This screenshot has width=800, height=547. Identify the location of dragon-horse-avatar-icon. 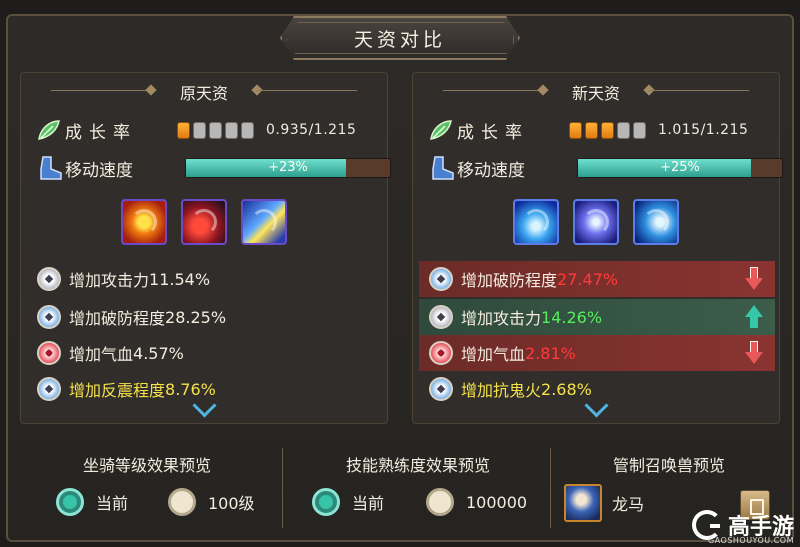
(583, 503).